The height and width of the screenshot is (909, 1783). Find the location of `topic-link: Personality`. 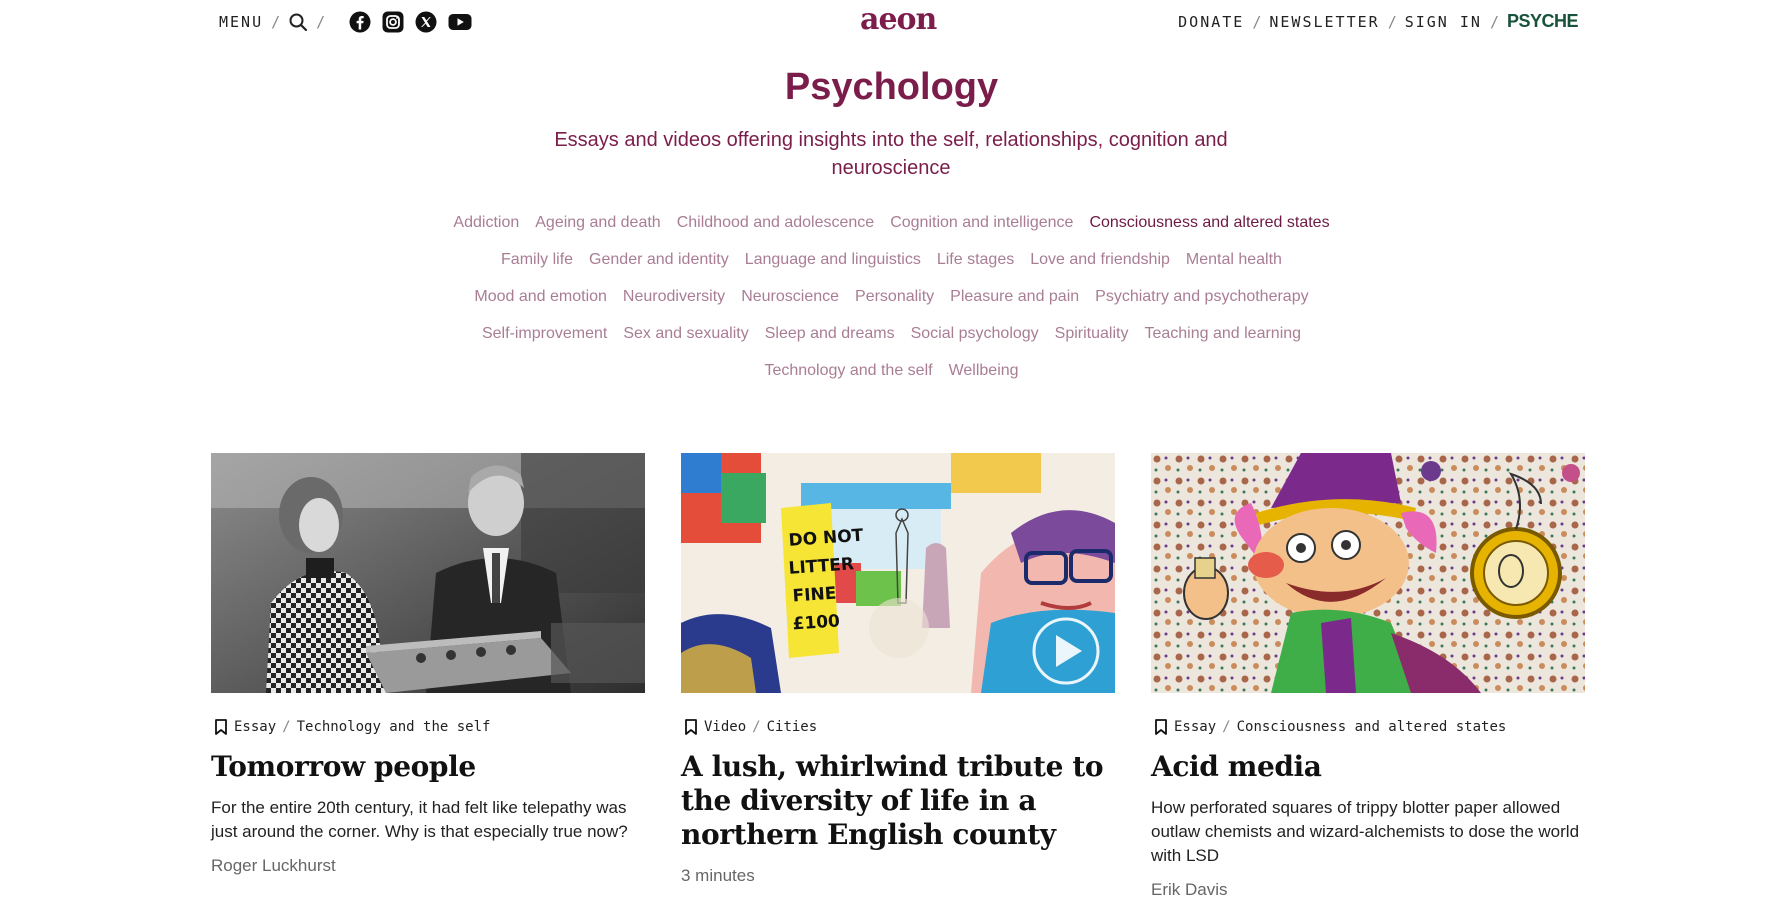

topic-link: Personality is located at coordinates (894, 297).